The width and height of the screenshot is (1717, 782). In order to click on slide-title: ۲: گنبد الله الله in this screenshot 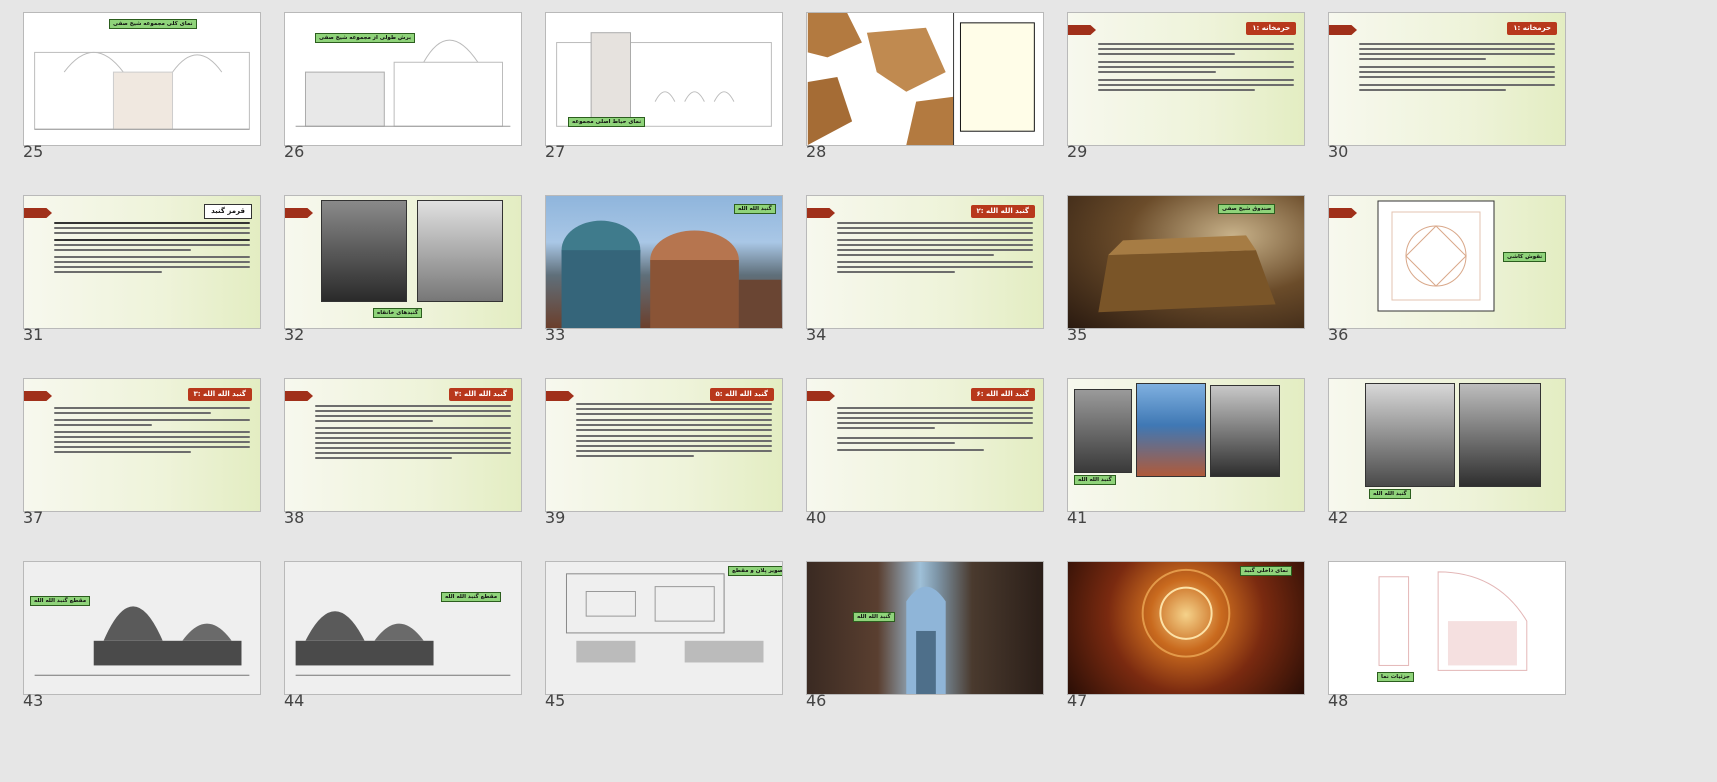, I will do `click(1002, 211)`.